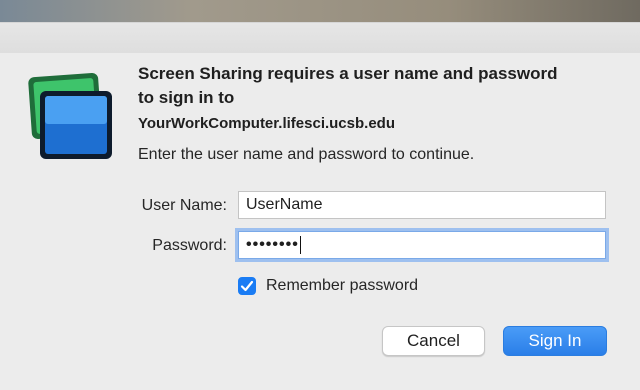  Describe the element at coordinates (422, 205) in the screenshot. I see `username-field: UserName` at that location.